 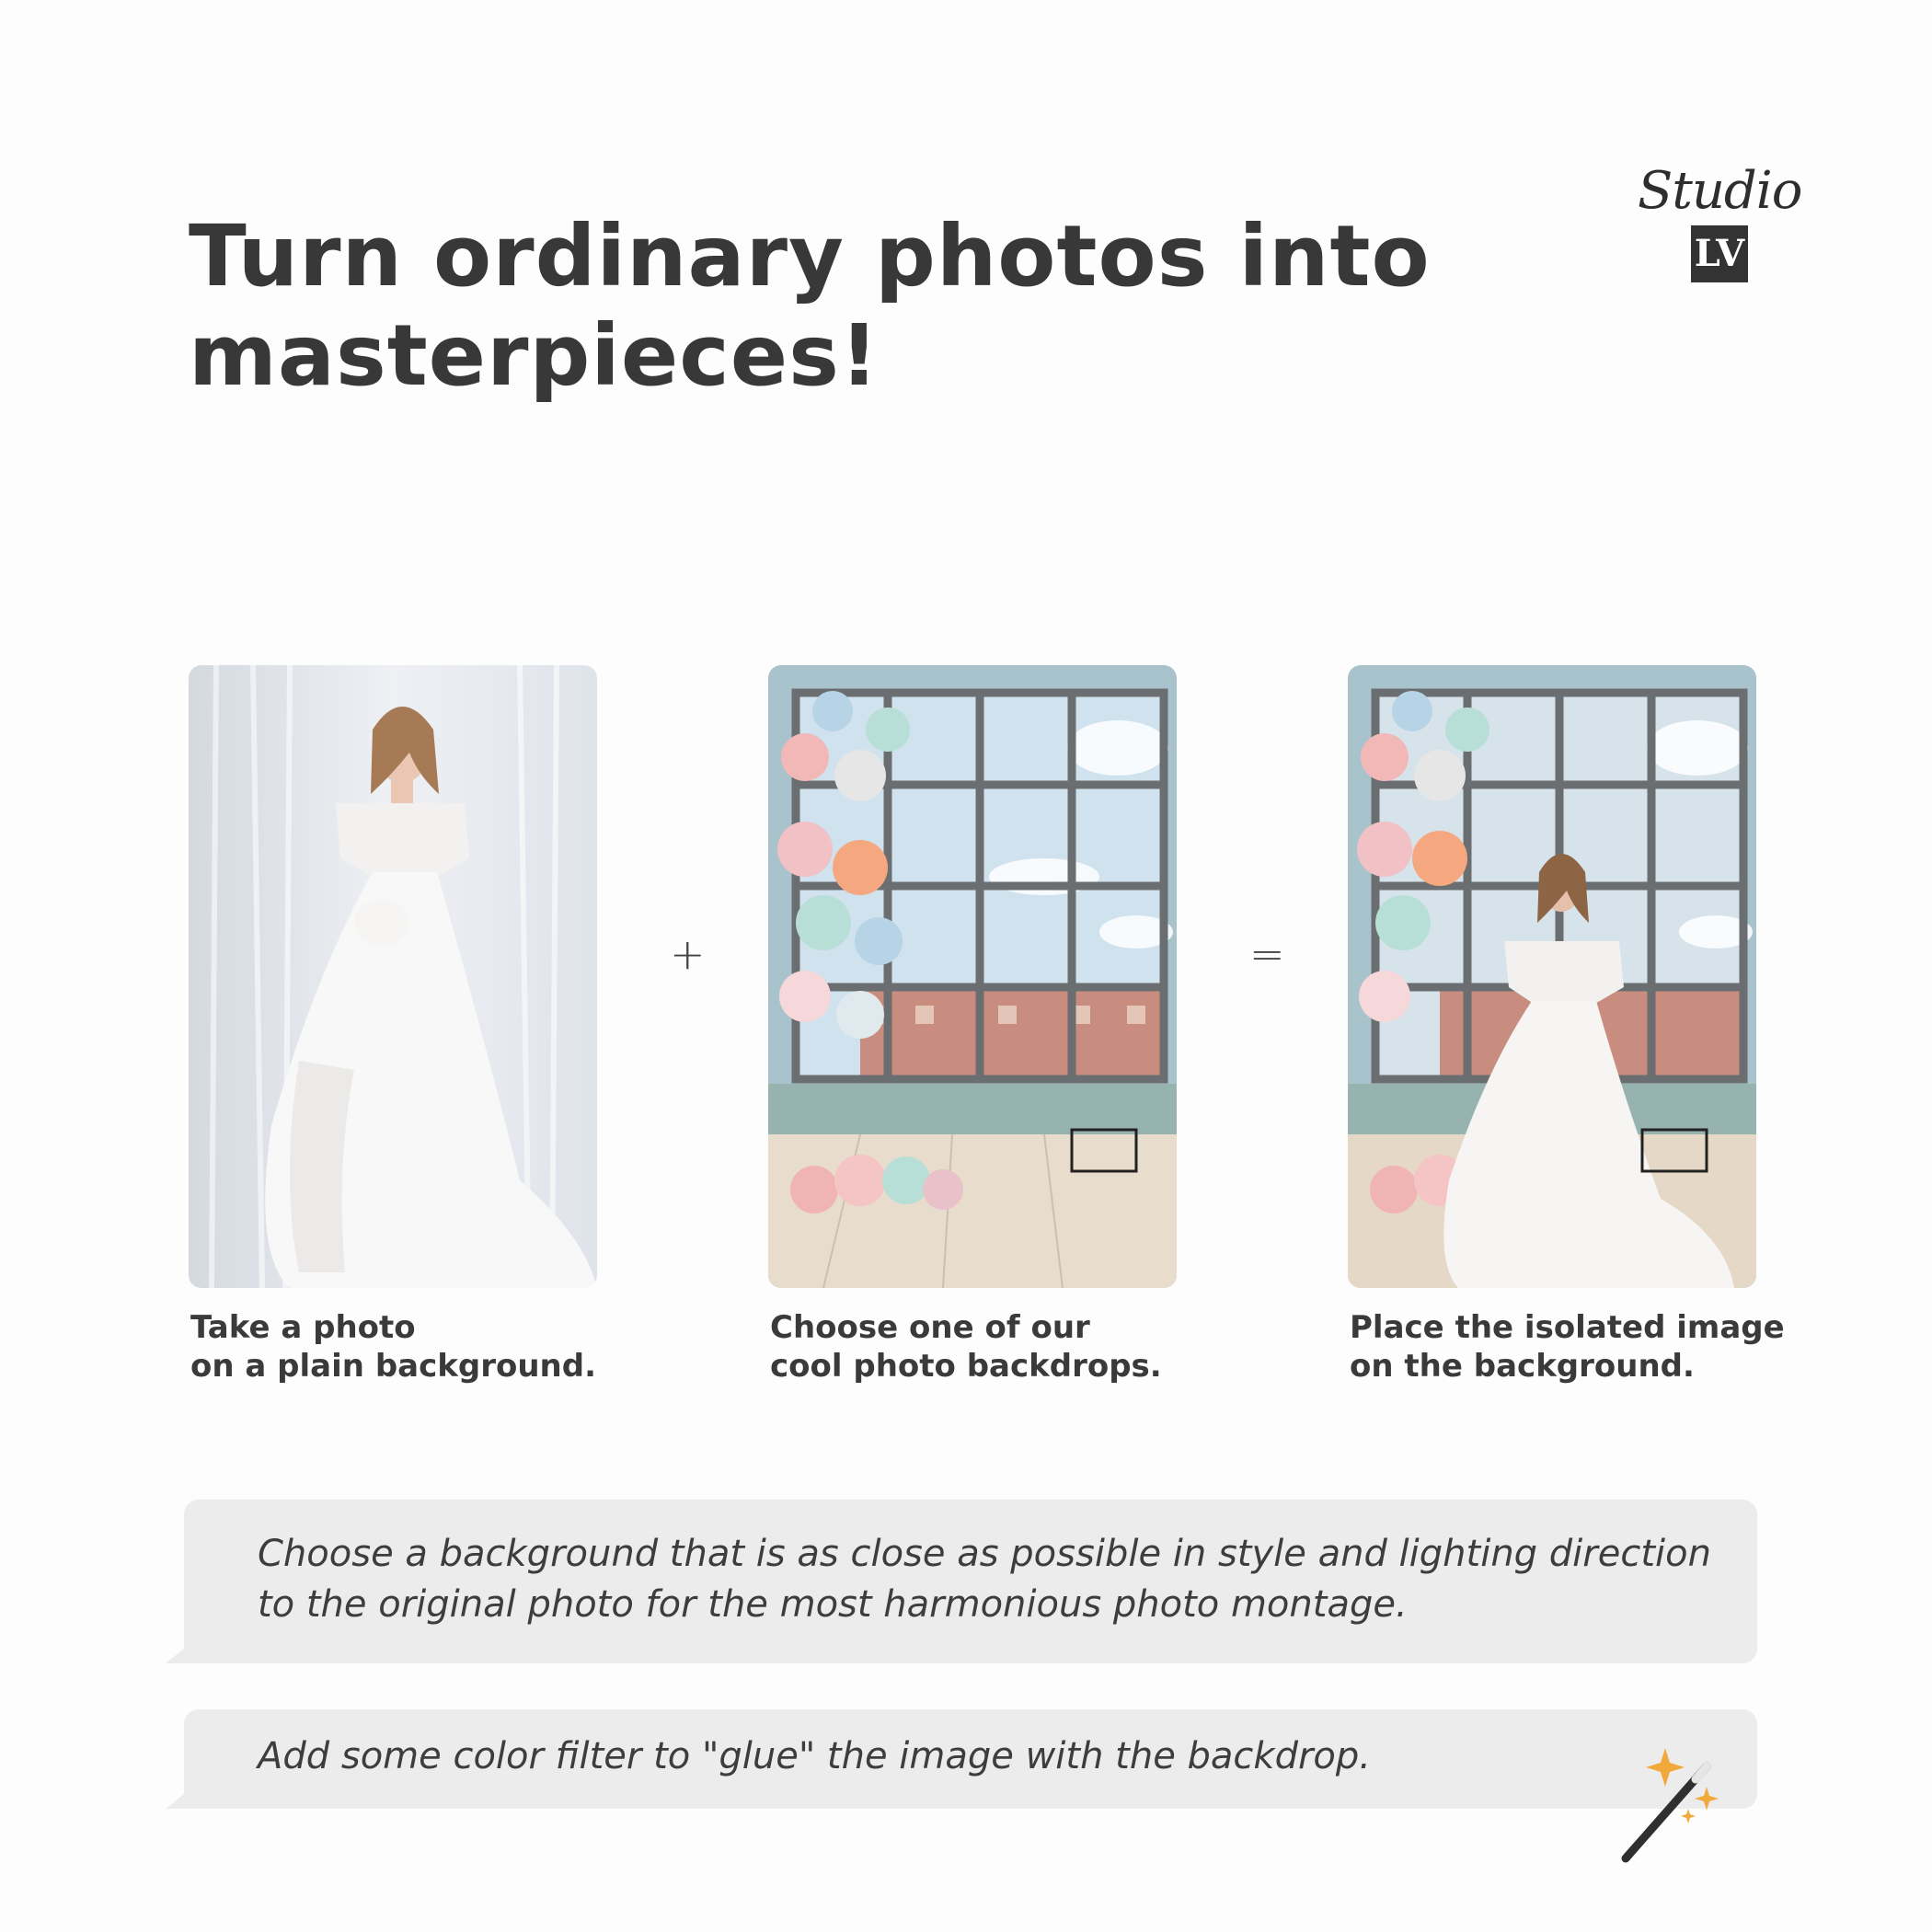 What do you see at coordinates (1567, 1327) in the screenshot?
I see `step-3-line-1: Place the isolated image` at bounding box center [1567, 1327].